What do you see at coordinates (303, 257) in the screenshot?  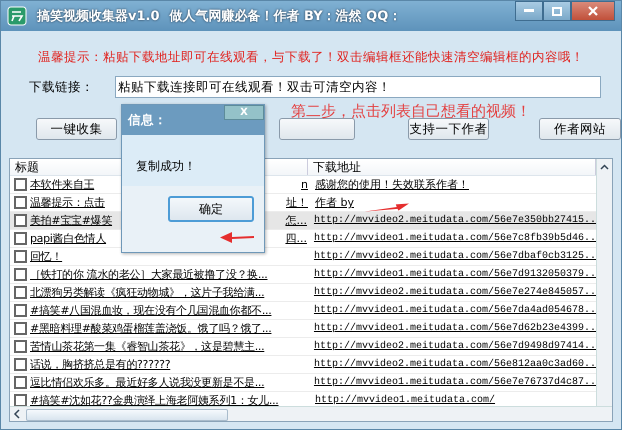 I see `list-row: 回忆！ http://mvvideo2.meitudata.com/56e7dbaf0cb3125..` at bounding box center [303, 257].